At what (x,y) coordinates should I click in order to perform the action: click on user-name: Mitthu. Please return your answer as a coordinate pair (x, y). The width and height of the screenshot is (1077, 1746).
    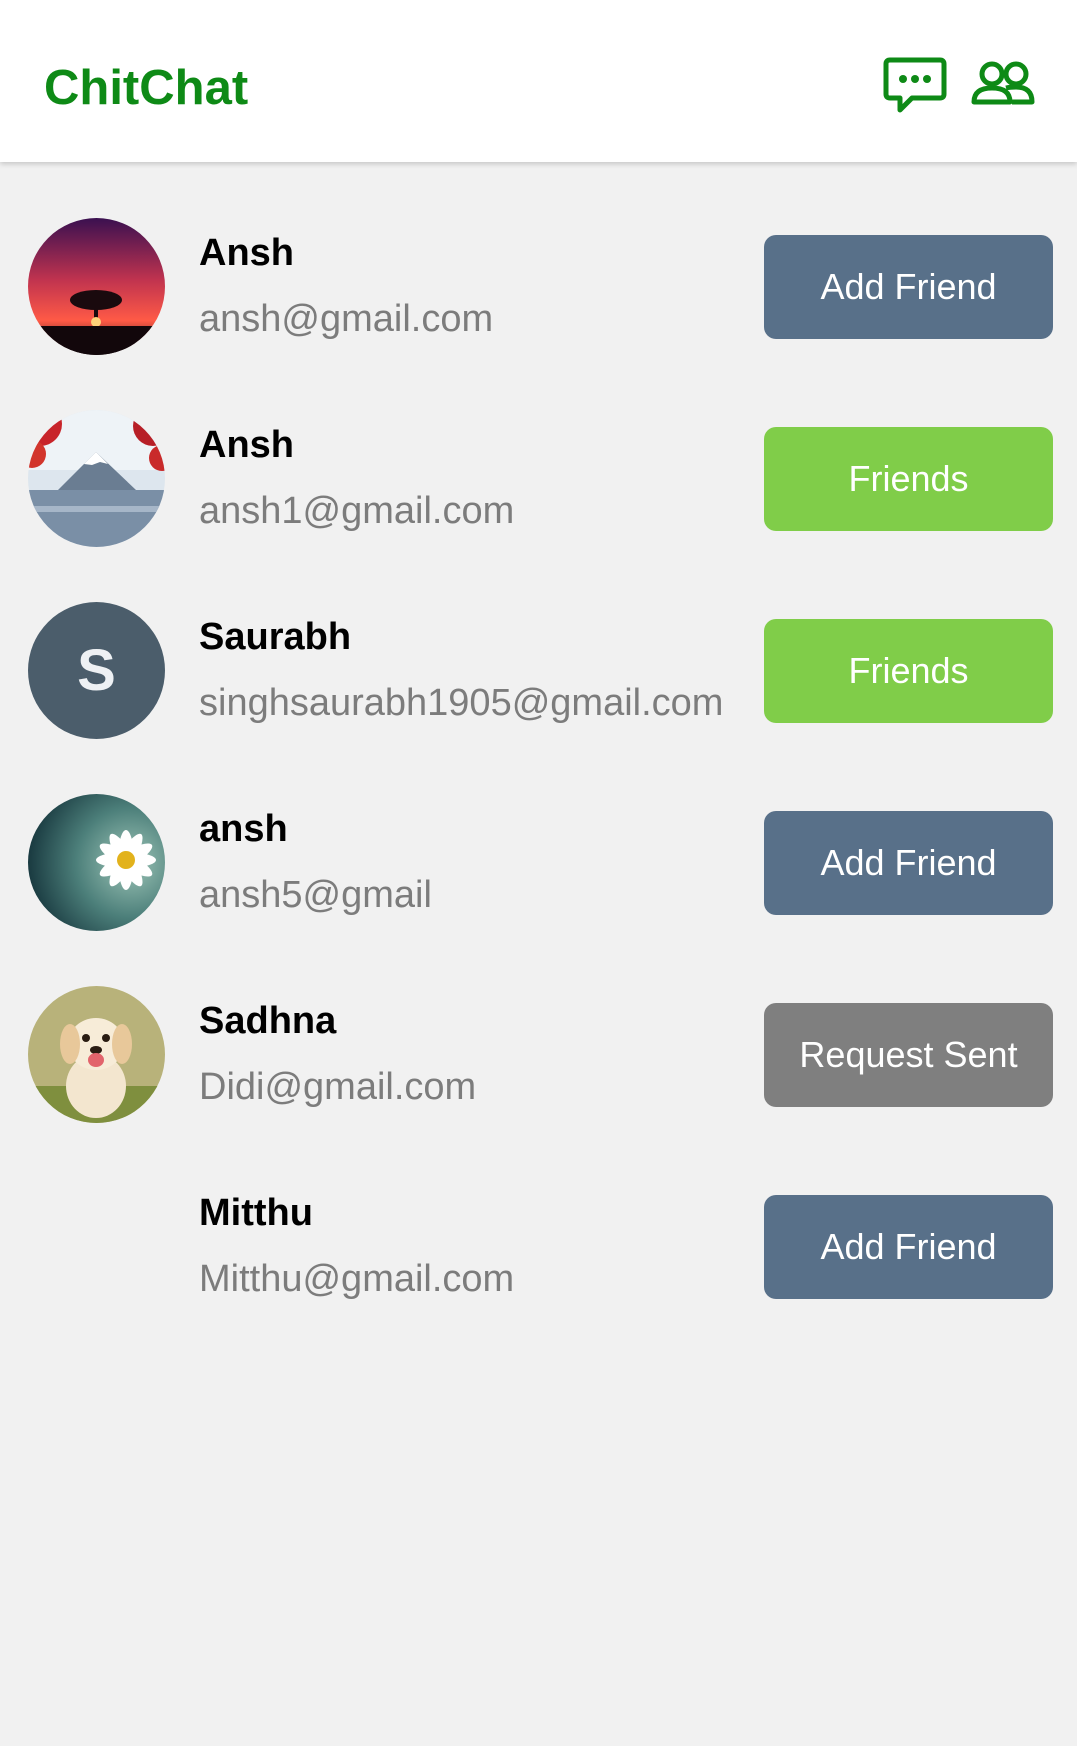
    Looking at the image, I should click on (256, 1213).